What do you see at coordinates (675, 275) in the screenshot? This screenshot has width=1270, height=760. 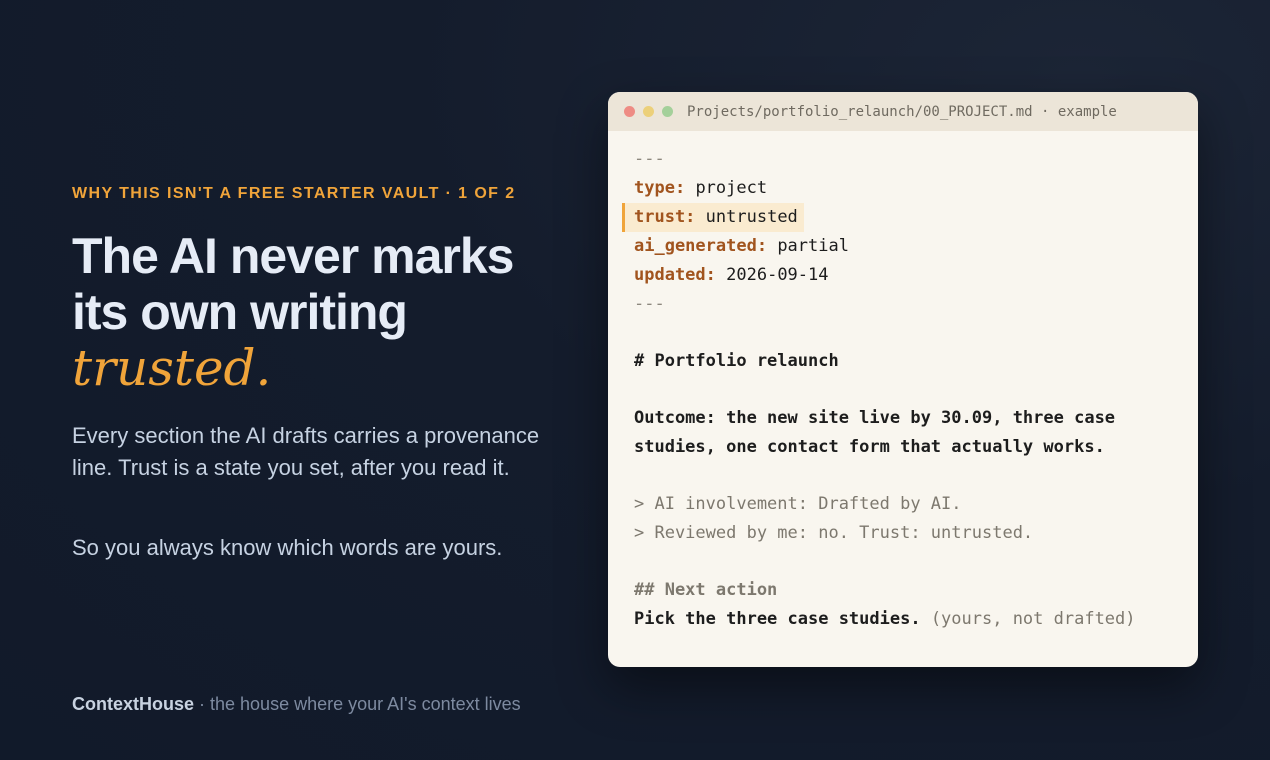 I see `yaml-key: updated:` at bounding box center [675, 275].